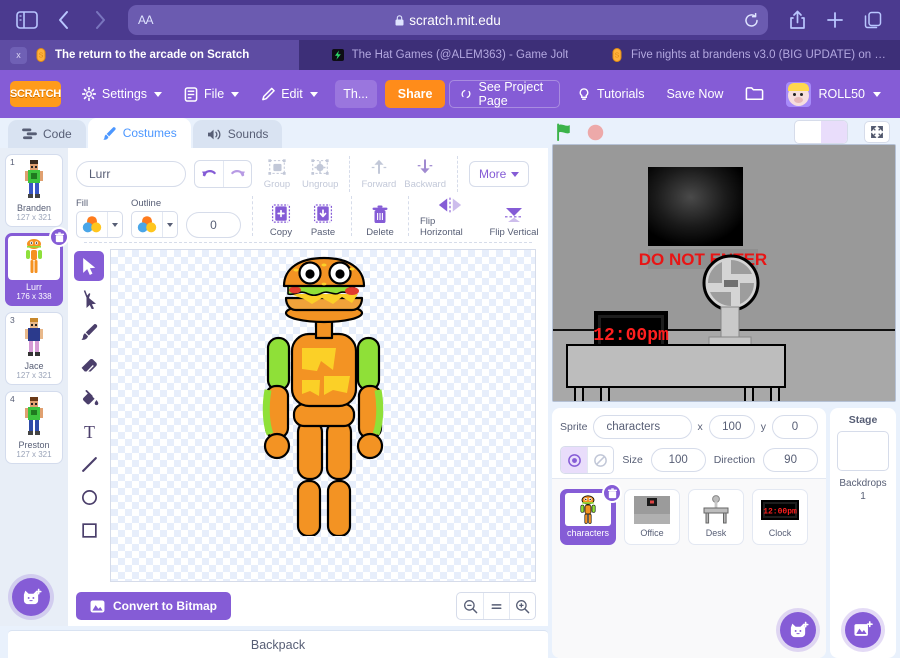  What do you see at coordinates (47, 134) in the screenshot?
I see `tab-code: Code` at bounding box center [47, 134].